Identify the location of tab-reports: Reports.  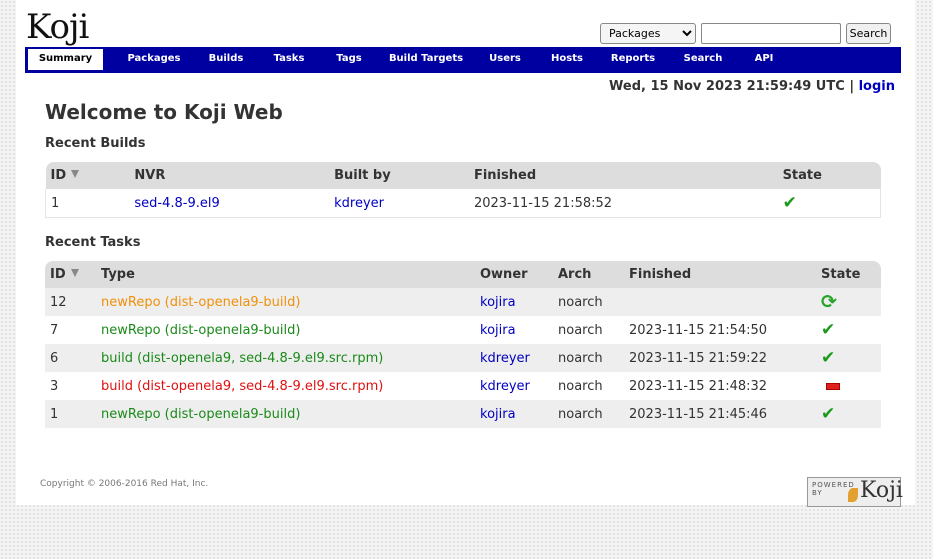
(633, 59).